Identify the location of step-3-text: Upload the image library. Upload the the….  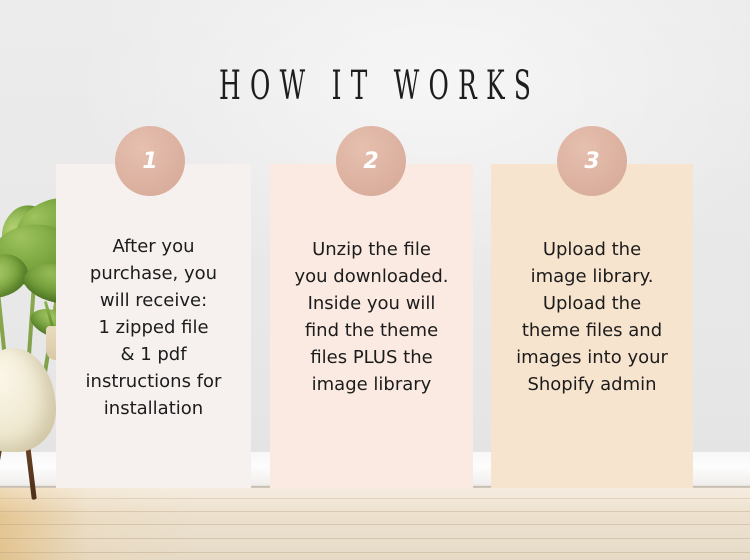
(592, 317).